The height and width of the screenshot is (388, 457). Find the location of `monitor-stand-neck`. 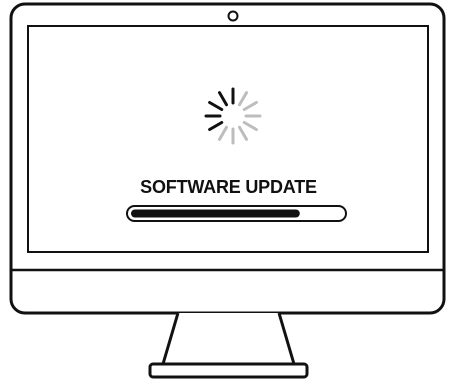

monitor-stand-neck is located at coordinates (228, 339).